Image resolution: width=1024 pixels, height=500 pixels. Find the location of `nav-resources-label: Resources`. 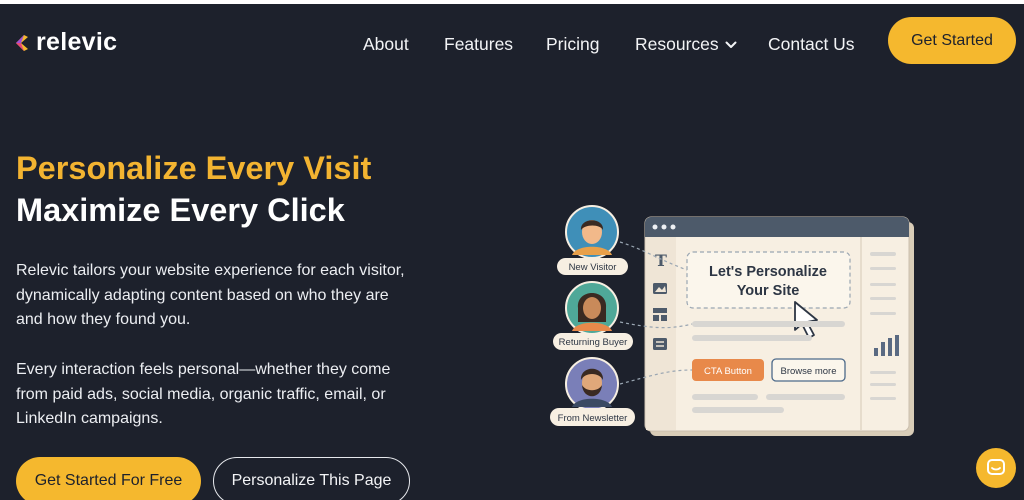

nav-resources-label: Resources is located at coordinates (677, 44).